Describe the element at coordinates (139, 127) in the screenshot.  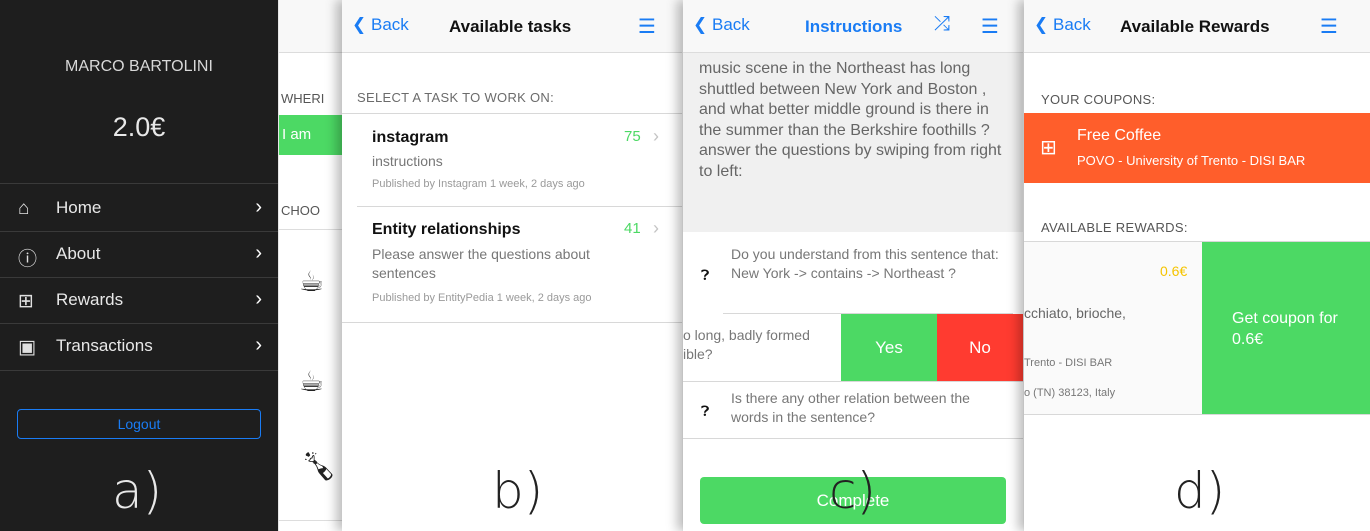
I see `balance: 2.0€` at that location.